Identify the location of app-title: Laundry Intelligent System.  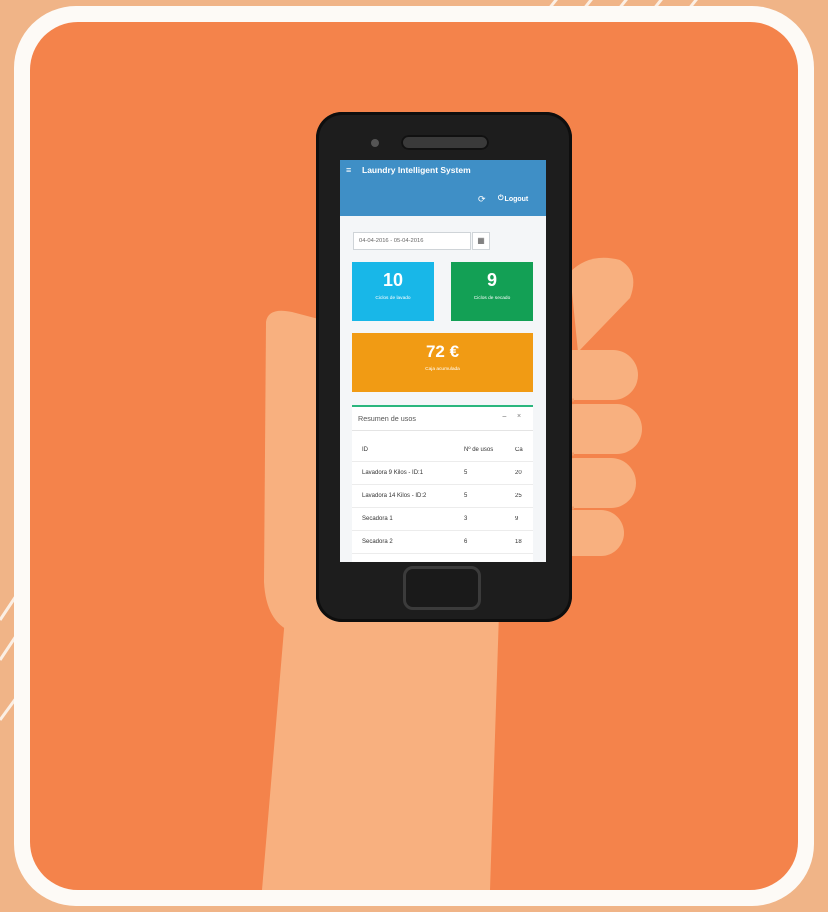
(416, 170).